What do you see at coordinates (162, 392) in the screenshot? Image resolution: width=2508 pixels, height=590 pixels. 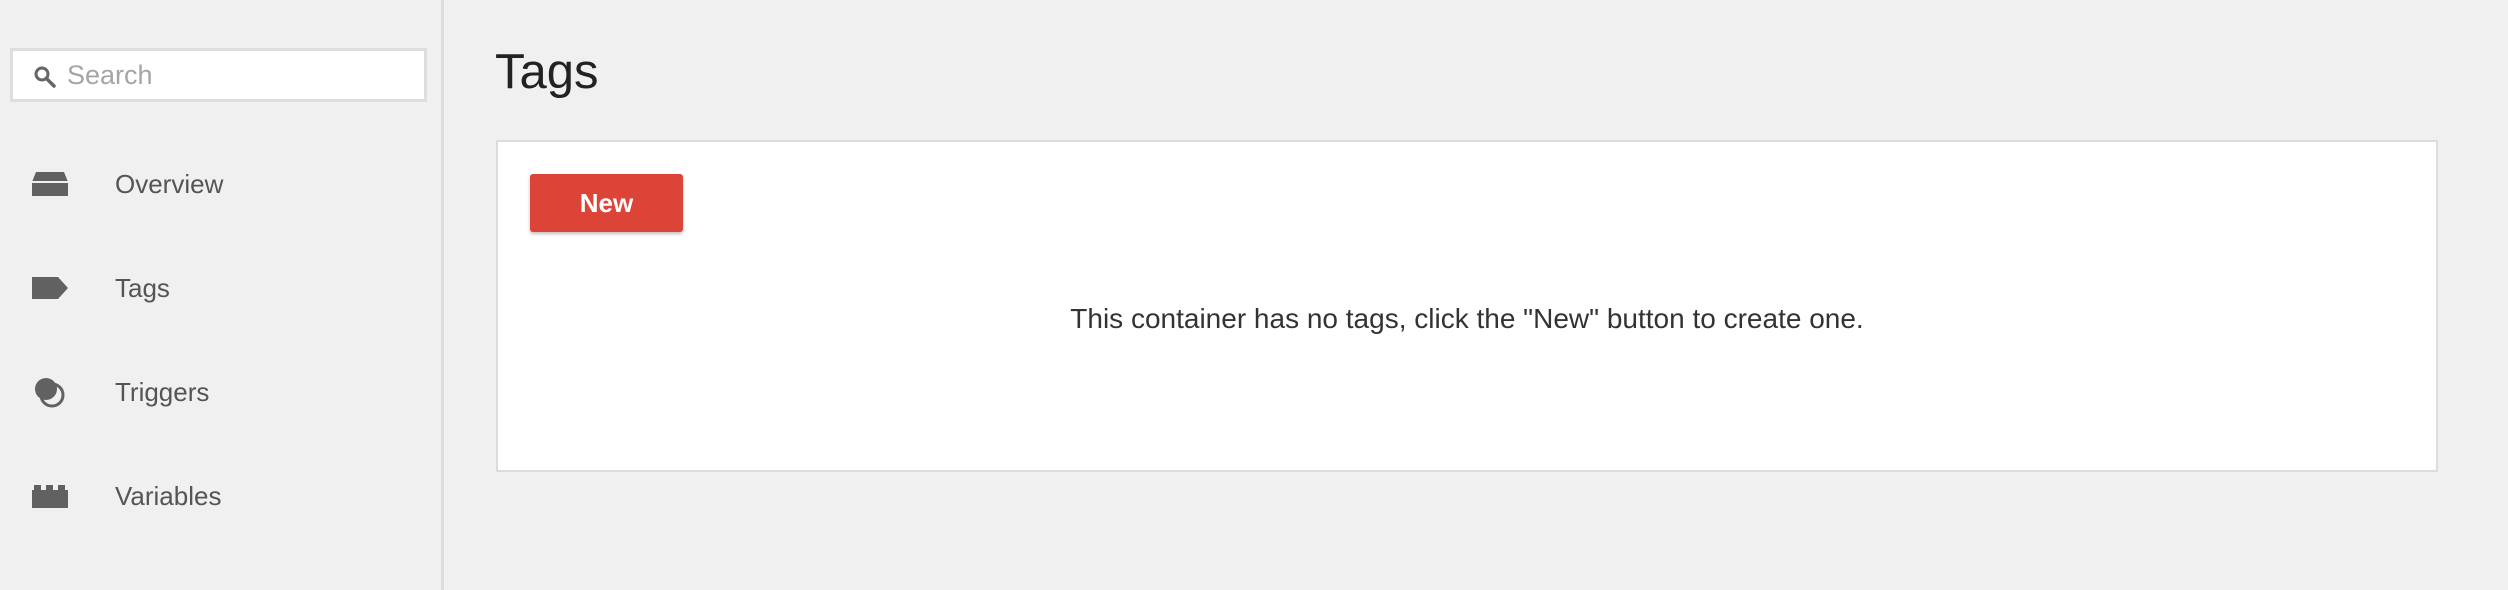 I see `sidebar-item-label: Triggers` at bounding box center [162, 392].